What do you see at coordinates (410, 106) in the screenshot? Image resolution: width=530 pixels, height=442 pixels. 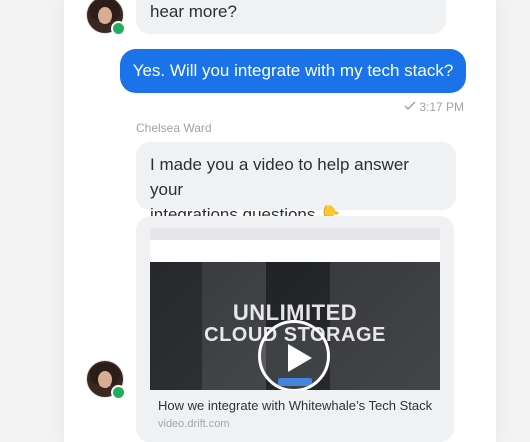 I see `checkmark-icon` at bounding box center [410, 106].